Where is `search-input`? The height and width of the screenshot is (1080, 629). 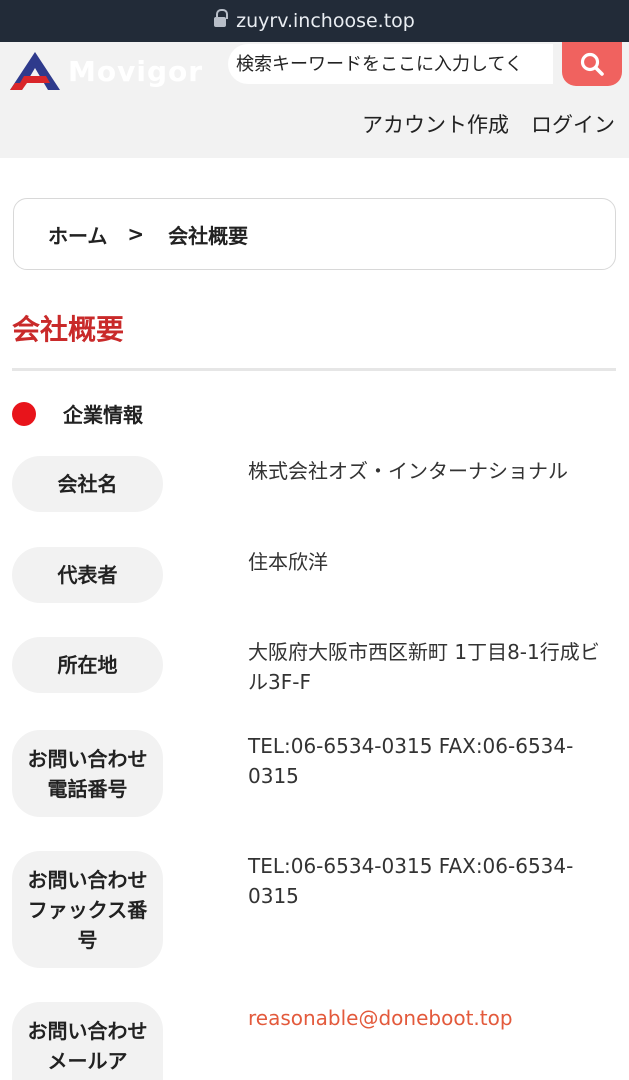 search-input is located at coordinates (390, 64).